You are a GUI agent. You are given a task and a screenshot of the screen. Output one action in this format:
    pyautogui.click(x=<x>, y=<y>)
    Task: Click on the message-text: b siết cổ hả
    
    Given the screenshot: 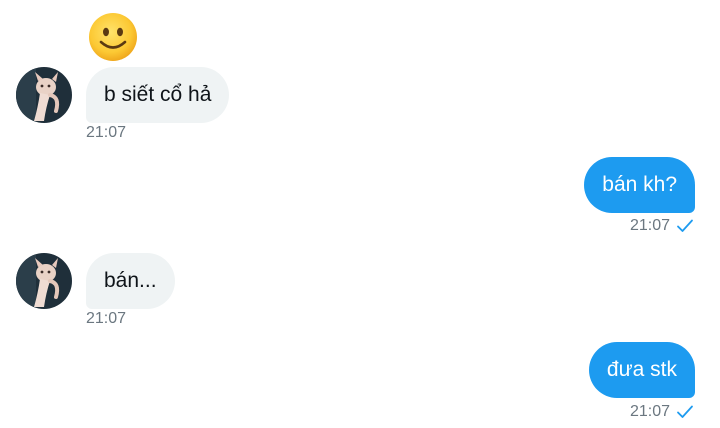 What is the action you would take?
    pyautogui.click(x=158, y=94)
    